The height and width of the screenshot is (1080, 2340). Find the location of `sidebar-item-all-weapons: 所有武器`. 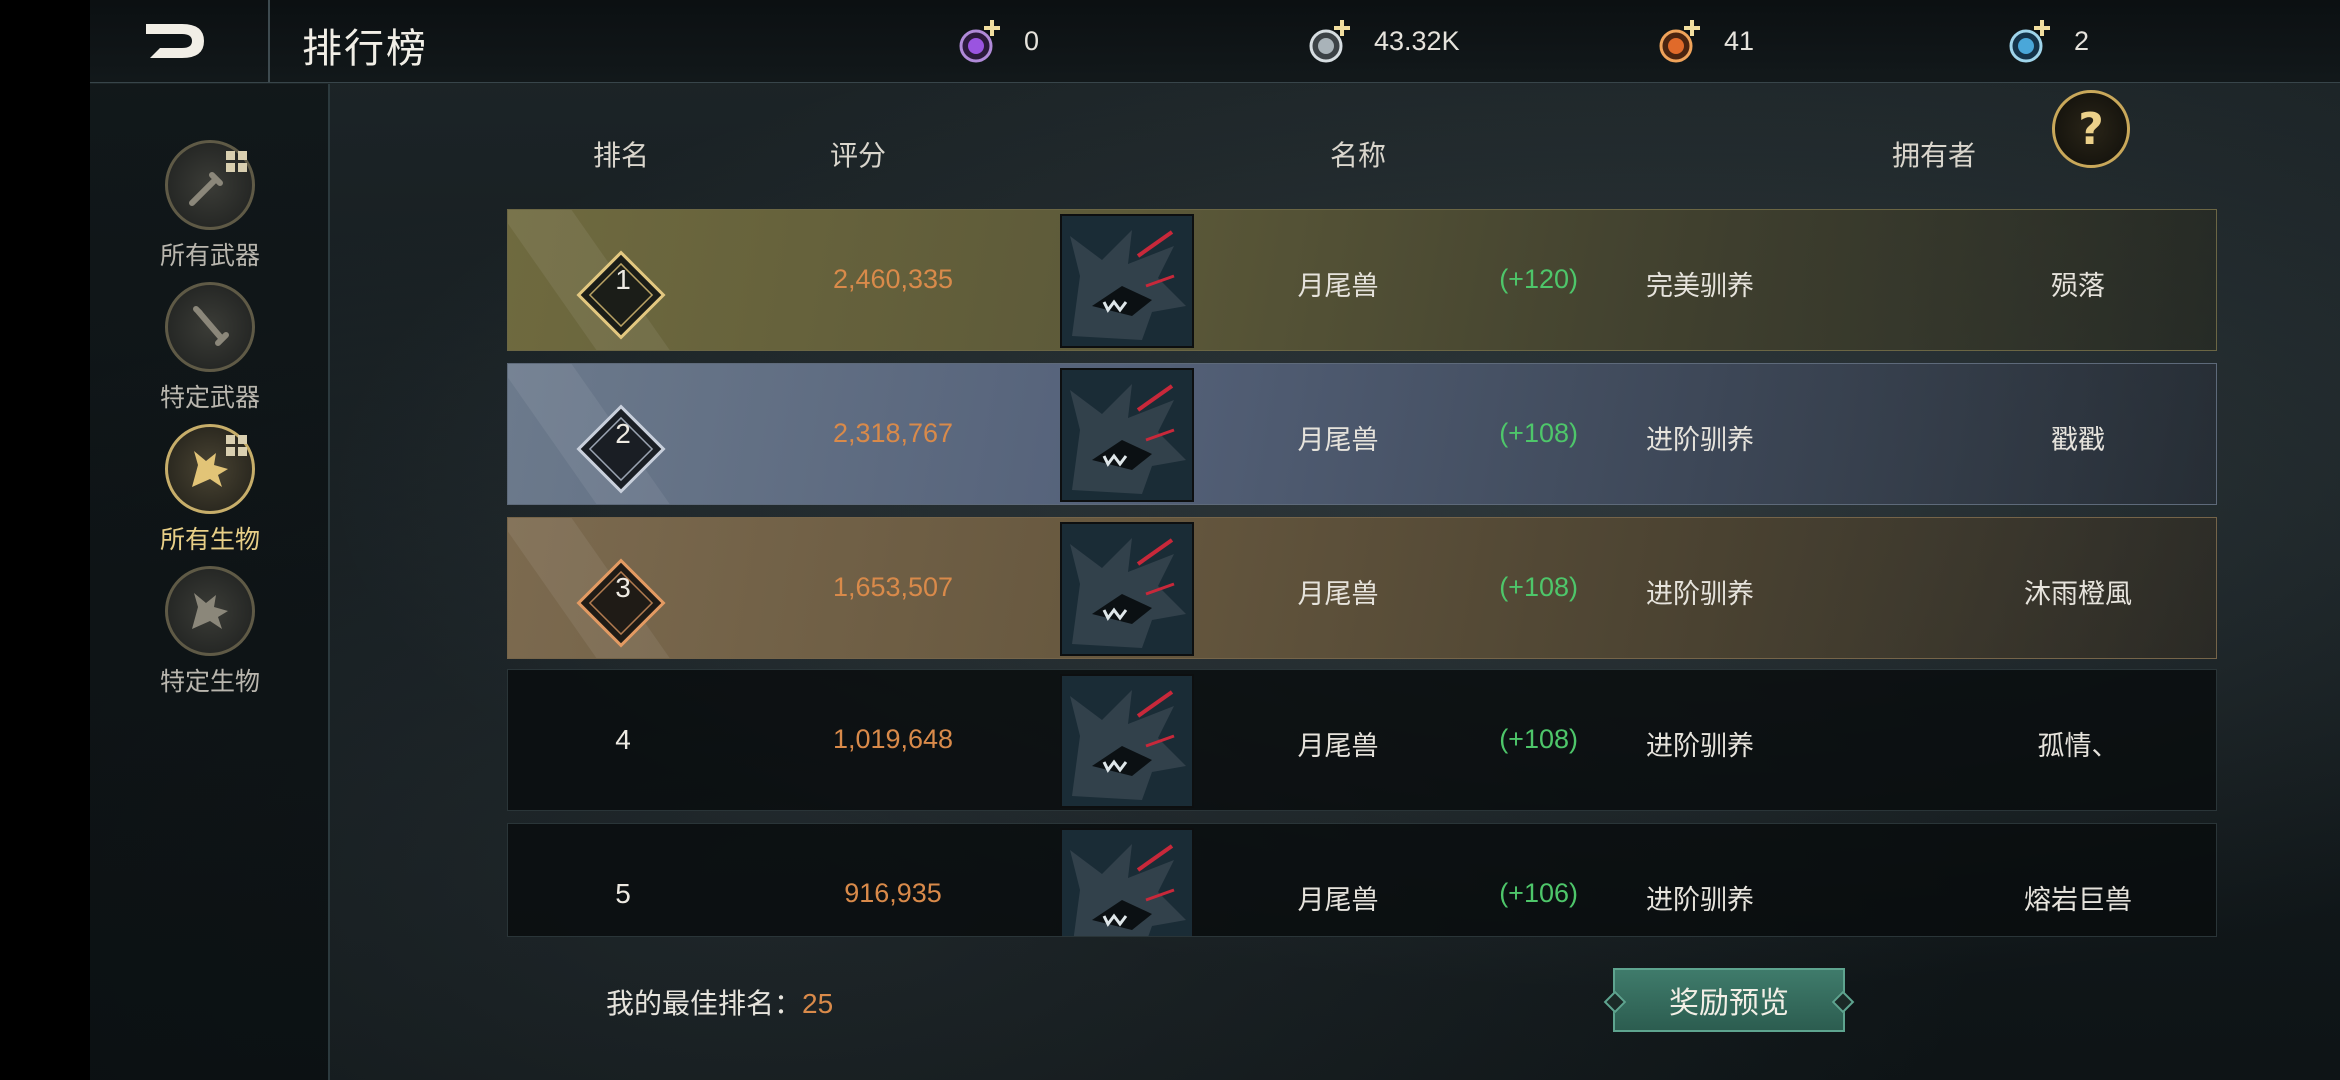

sidebar-item-all-weapons: 所有武器 is located at coordinates (210, 206).